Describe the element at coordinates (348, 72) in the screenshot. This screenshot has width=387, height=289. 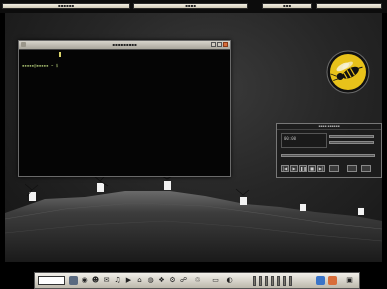
I see `wasp-logo` at that location.